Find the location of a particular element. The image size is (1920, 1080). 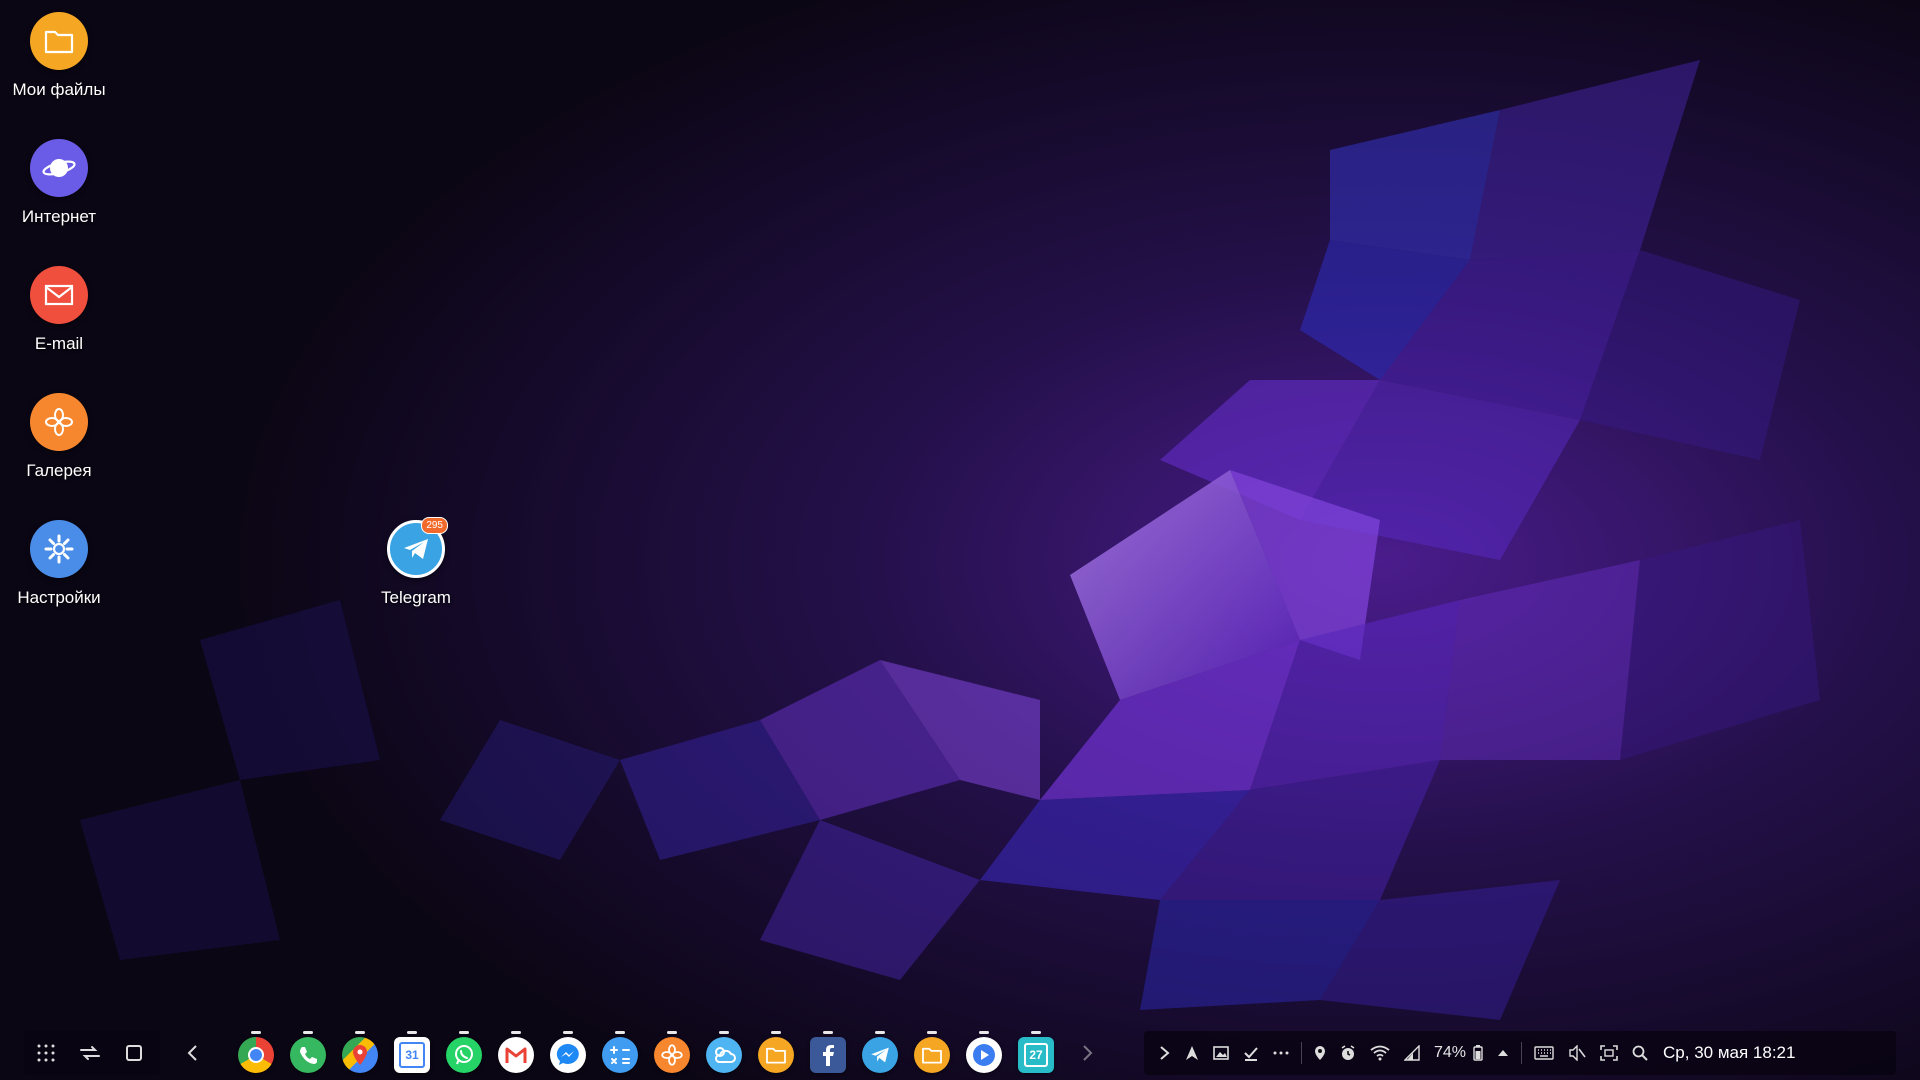

play-icon is located at coordinates (984, 1055).